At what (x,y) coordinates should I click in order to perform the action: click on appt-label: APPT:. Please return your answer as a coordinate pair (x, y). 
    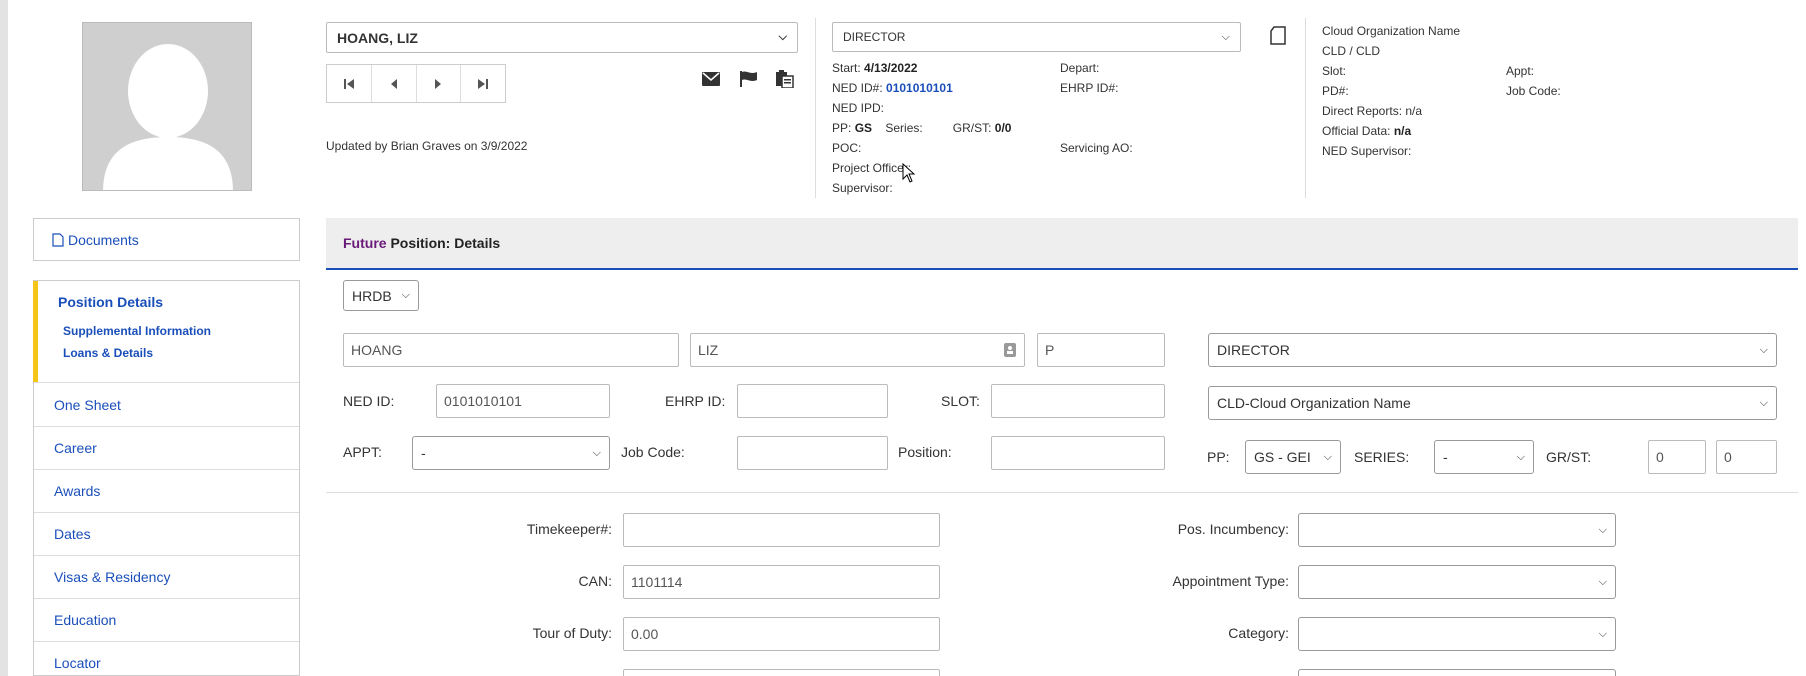
    Looking at the image, I should click on (362, 452).